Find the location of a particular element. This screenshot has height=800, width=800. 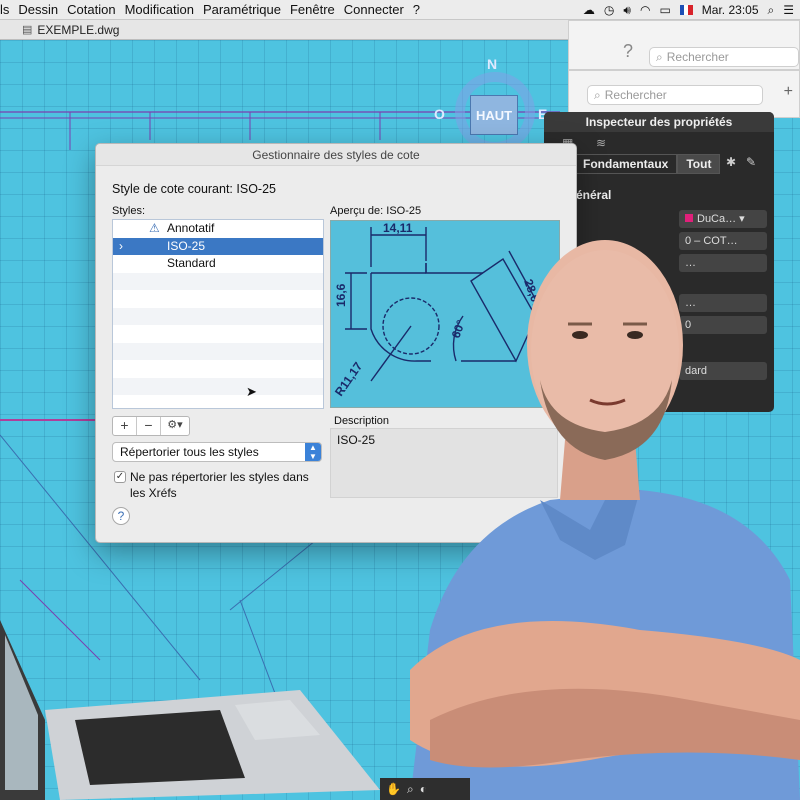

current-style-label: Style de cote courant: ISO-25 is located at coordinates (194, 189).